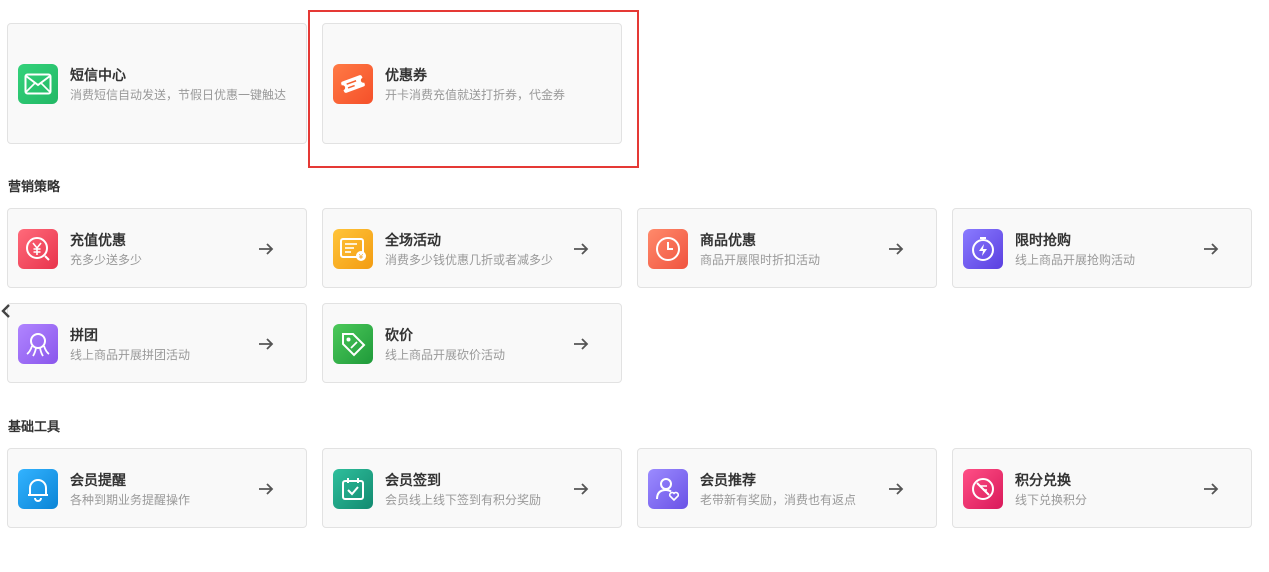 The image size is (1269, 572). I want to click on tag-icon, so click(353, 344).